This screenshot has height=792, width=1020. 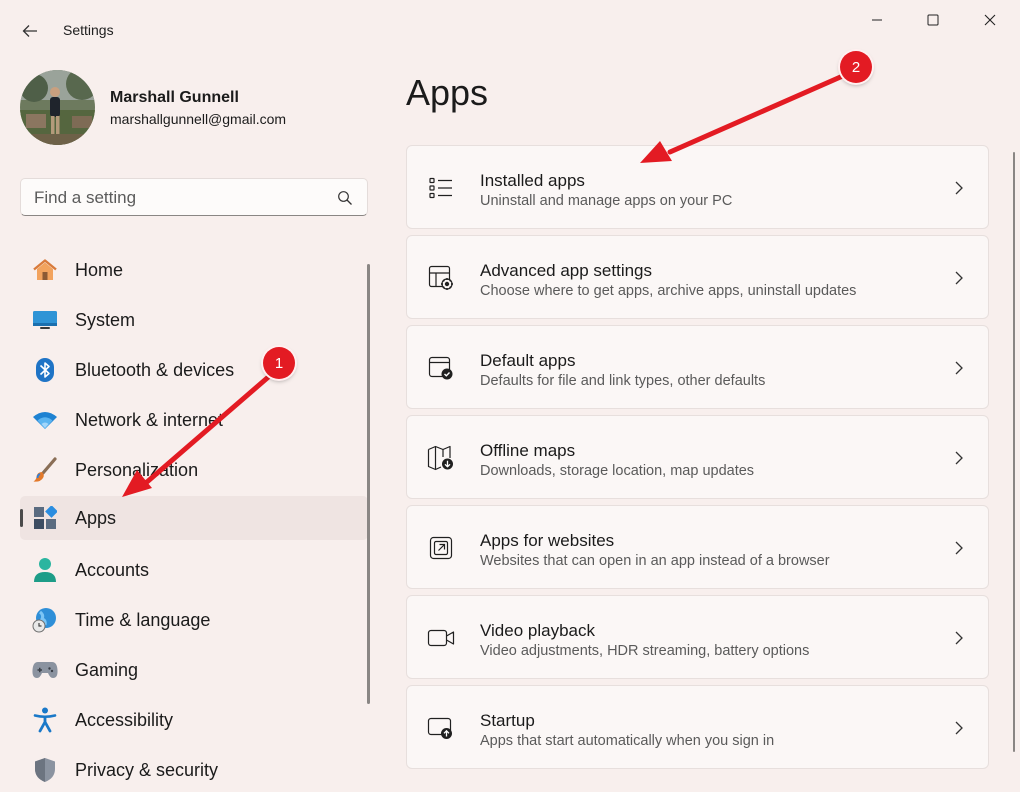 What do you see at coordinates (279, 363) in the screenshot?
I see `annotation-badge-1: 1` at bounding box center [279, 363].